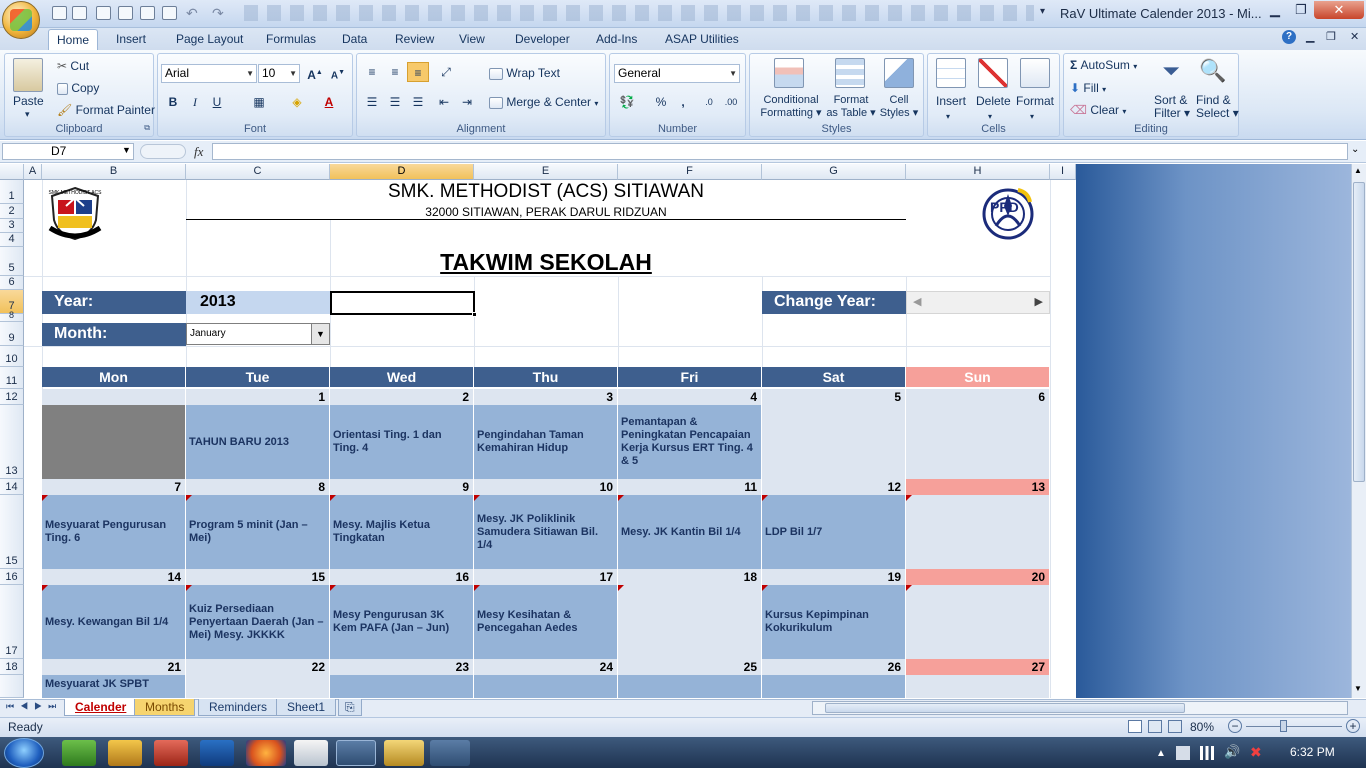 This screenshot has height=768, width=1366. Describe the element at coordinates (627, 102) in the screenshot. I see `accounting-format-icon: 💱` at that location.